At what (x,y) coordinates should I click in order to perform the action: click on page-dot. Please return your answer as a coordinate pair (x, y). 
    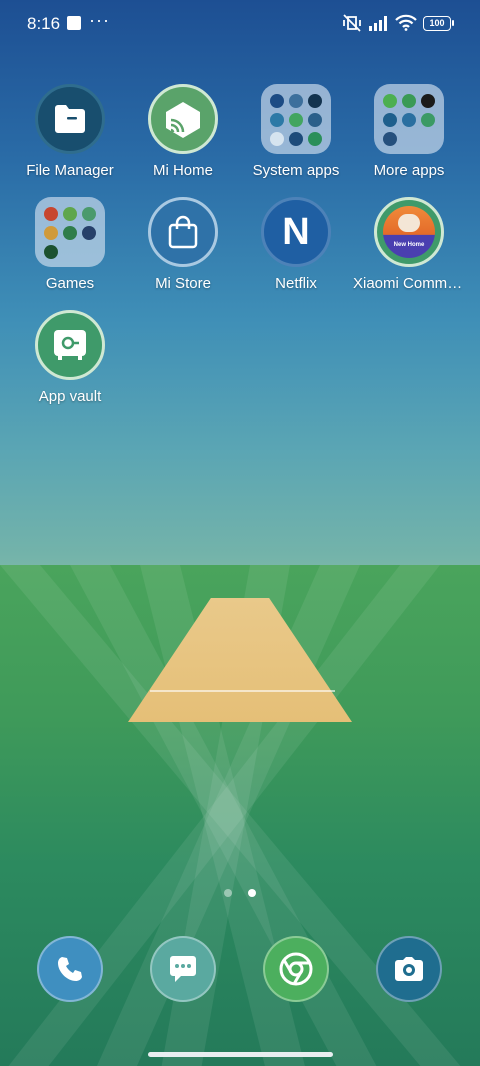
    Looking at the image, I should click on (227, 893).